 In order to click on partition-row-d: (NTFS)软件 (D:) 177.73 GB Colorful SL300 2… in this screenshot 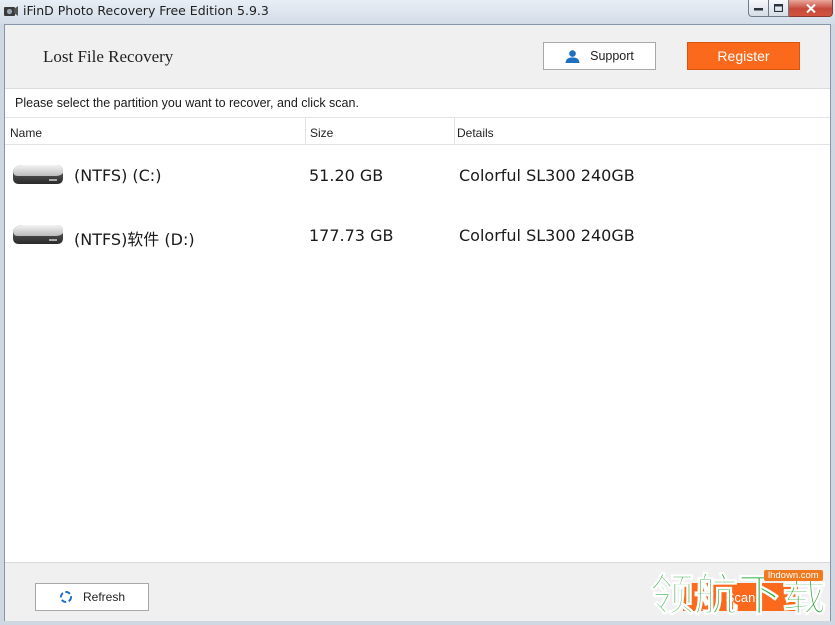, I will do `click(417, 236)`.